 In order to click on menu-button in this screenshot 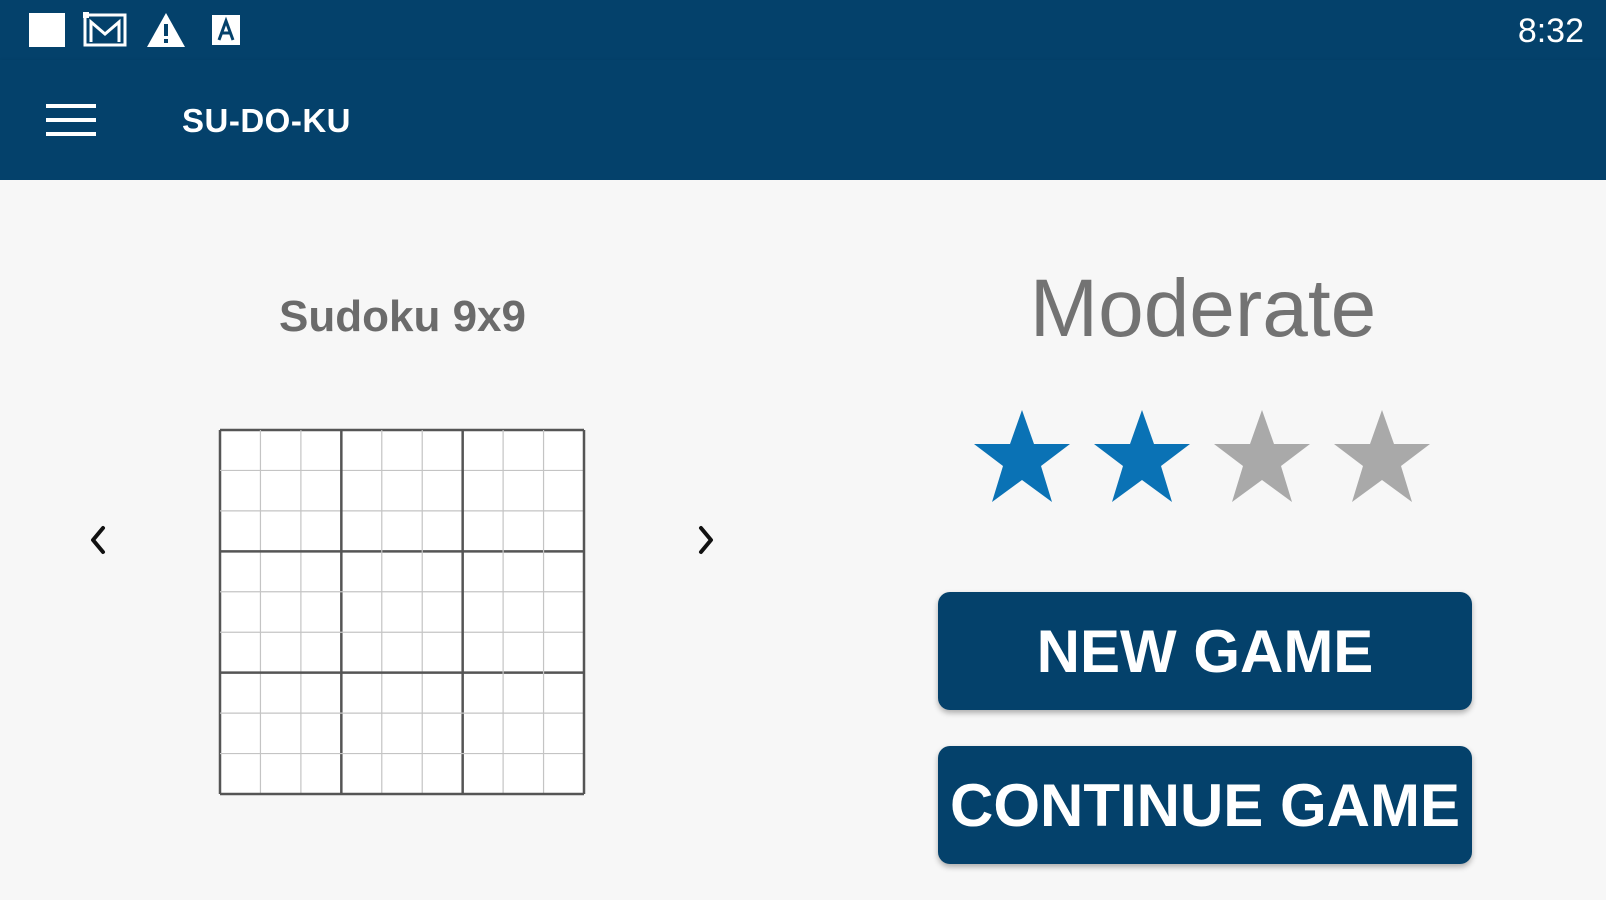, I will do `click(71, 120)`.